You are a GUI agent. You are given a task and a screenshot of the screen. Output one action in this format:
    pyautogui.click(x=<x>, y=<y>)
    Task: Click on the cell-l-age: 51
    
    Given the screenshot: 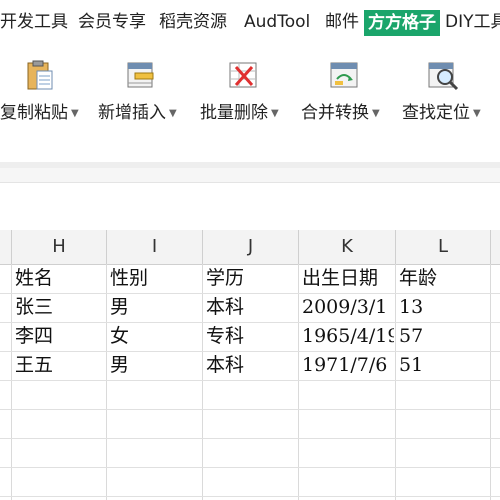 What is the action you would take?
    pyautogui.click(x=442, y=365)
    